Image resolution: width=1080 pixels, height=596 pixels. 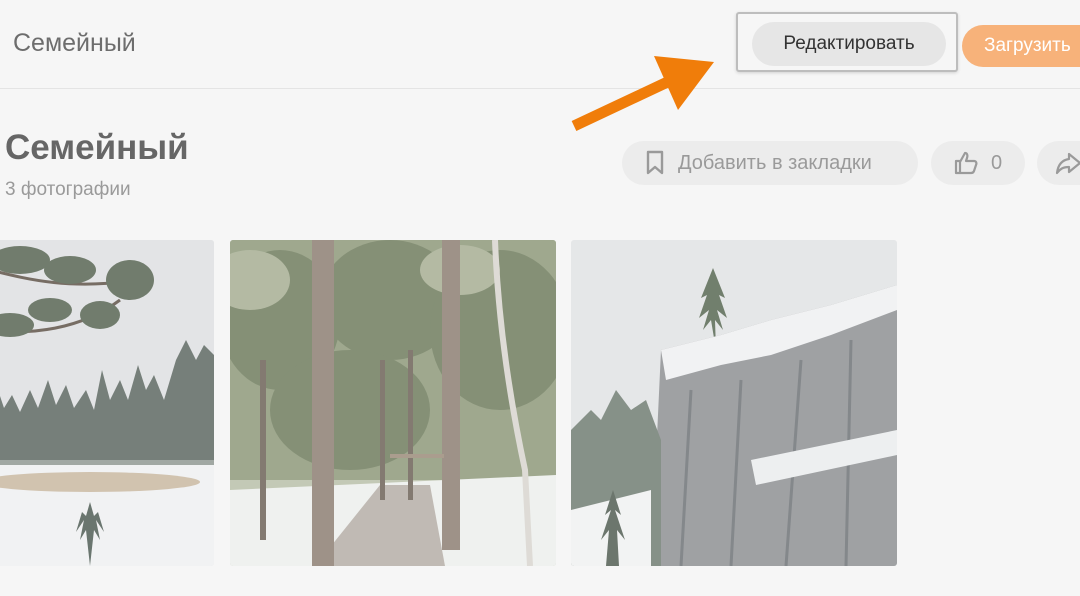 What do you see at coordinates (68, 189) in the screenshot?
I see `photo-count: 3 фотографии` at bounding box center [68, 189].